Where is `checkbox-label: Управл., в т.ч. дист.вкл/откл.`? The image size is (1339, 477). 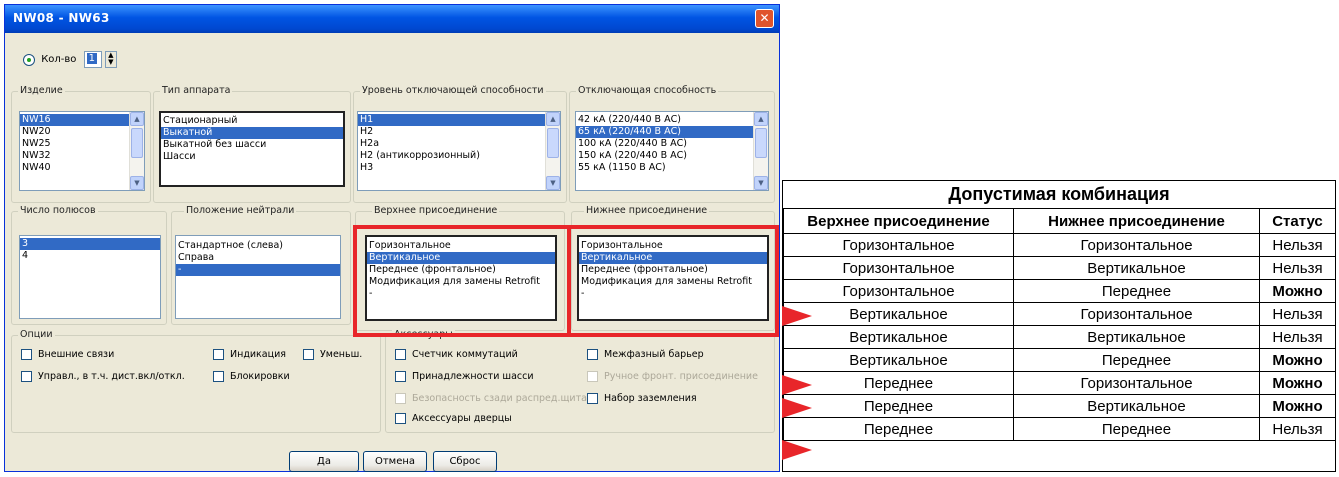
checkbox-label: Управл., в т.ч. дист.вкл/откл. is located at coordinates (111, 376).